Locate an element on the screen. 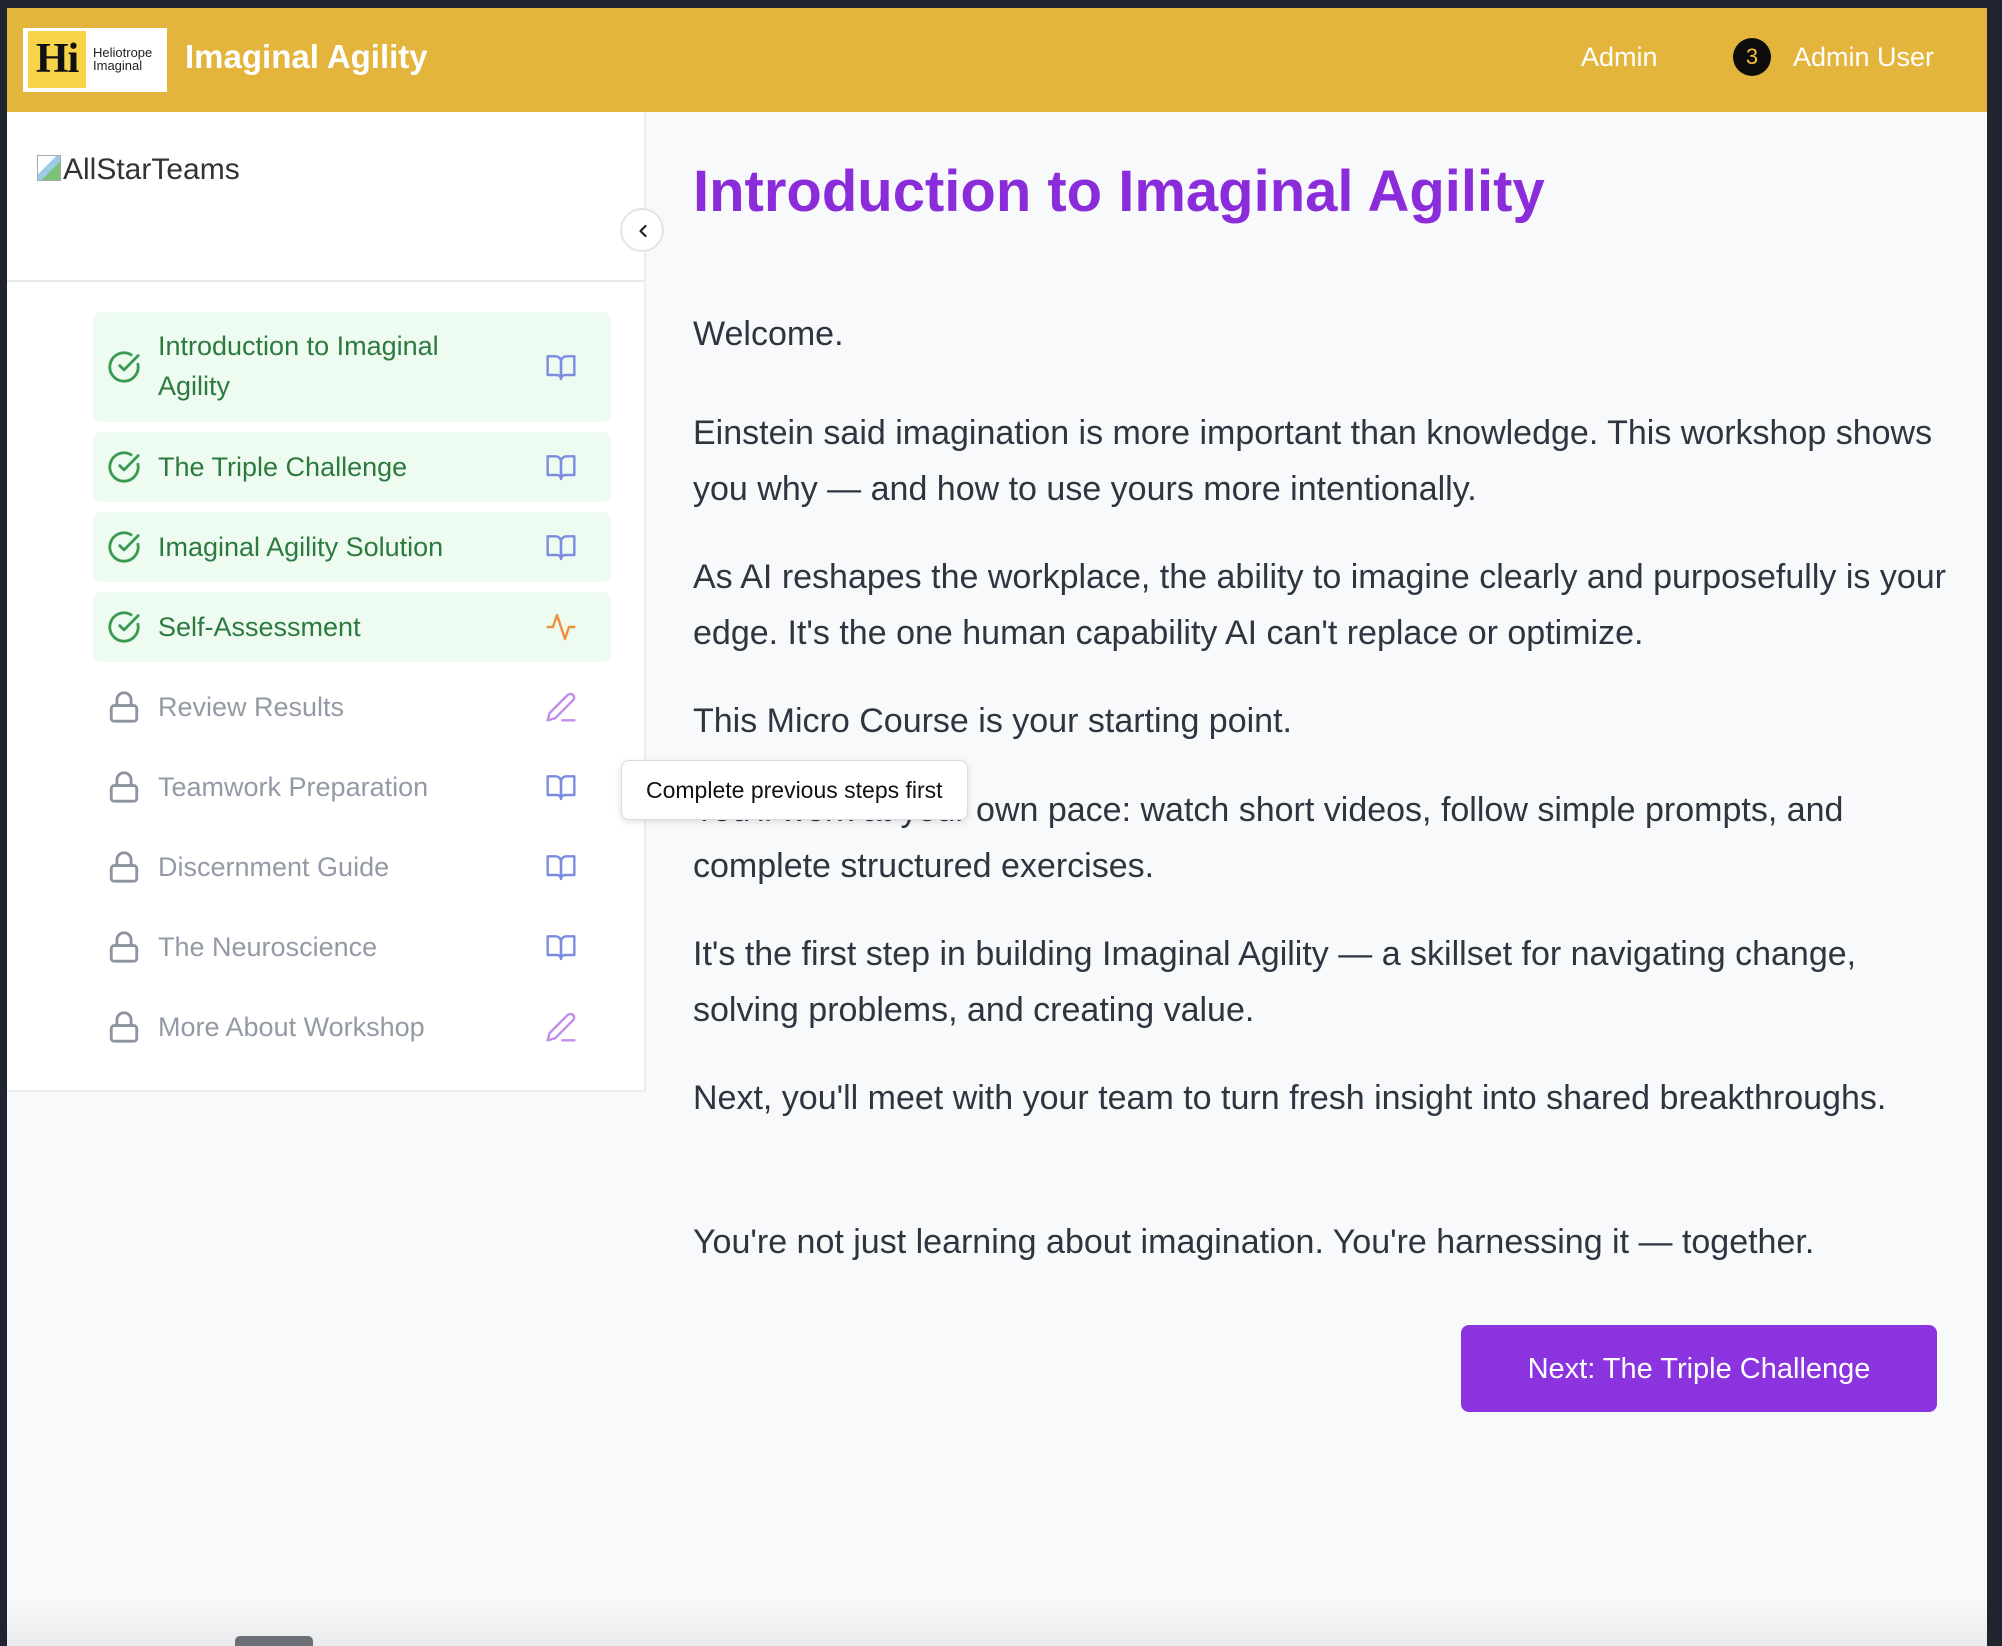 The height and width of the screenshot is (1646, 2002). sidebar-item-teamwork-preparation: Teamwork Preparation is located at coordinates (352, 787).